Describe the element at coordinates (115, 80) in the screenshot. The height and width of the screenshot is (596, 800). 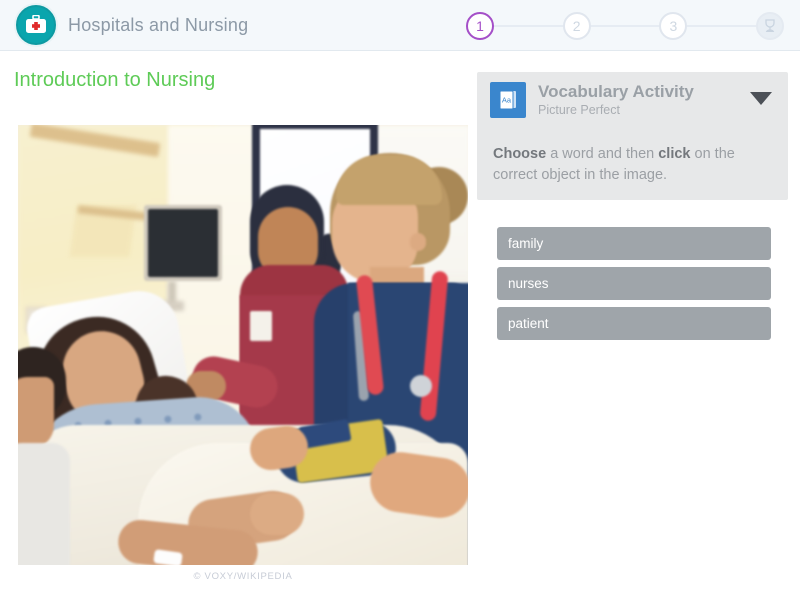
I see `page-title: Introduction to Nursing` at that location.